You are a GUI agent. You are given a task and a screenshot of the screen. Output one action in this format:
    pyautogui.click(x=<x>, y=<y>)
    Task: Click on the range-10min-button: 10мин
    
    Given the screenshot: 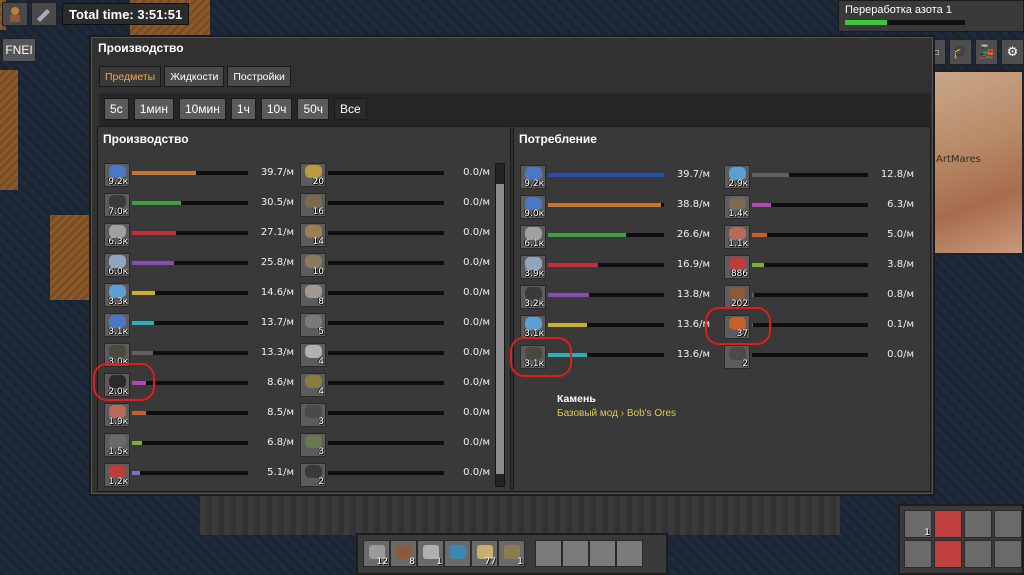 What is the action you would take?
    pyautogui.click(x=202, y=109)
    